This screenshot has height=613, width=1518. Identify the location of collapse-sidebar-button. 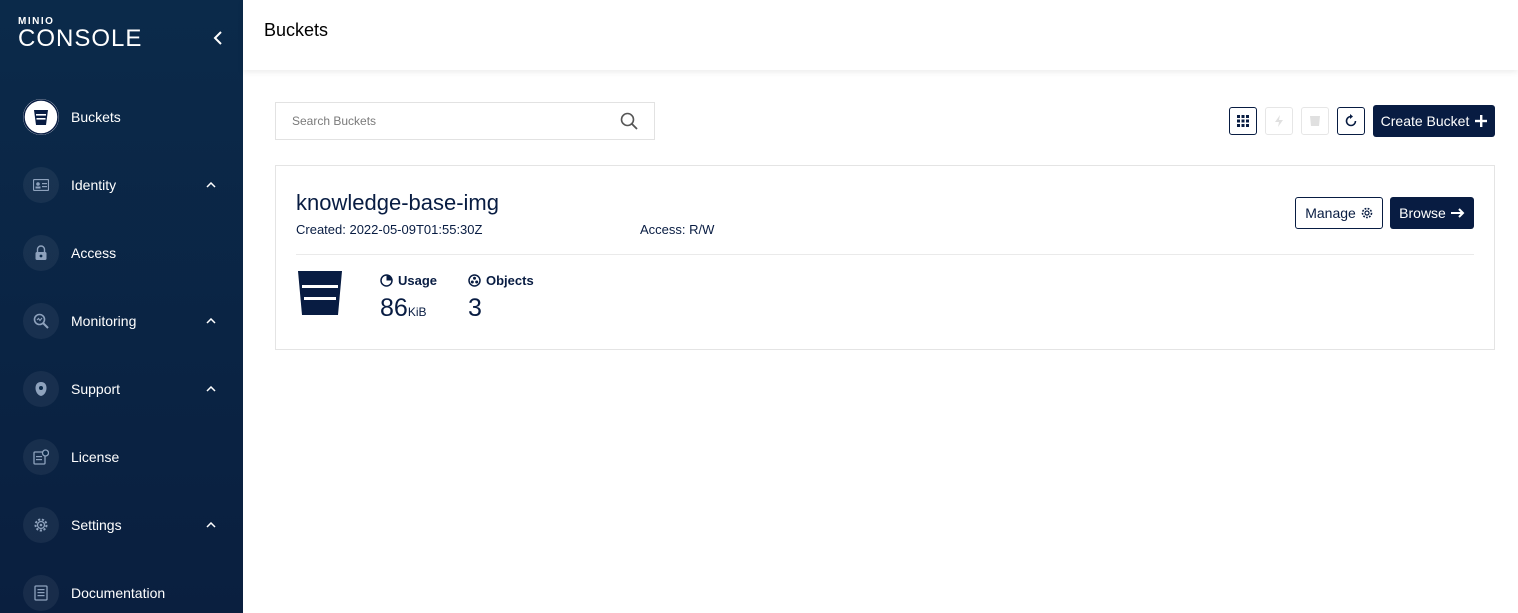
(218, 38).